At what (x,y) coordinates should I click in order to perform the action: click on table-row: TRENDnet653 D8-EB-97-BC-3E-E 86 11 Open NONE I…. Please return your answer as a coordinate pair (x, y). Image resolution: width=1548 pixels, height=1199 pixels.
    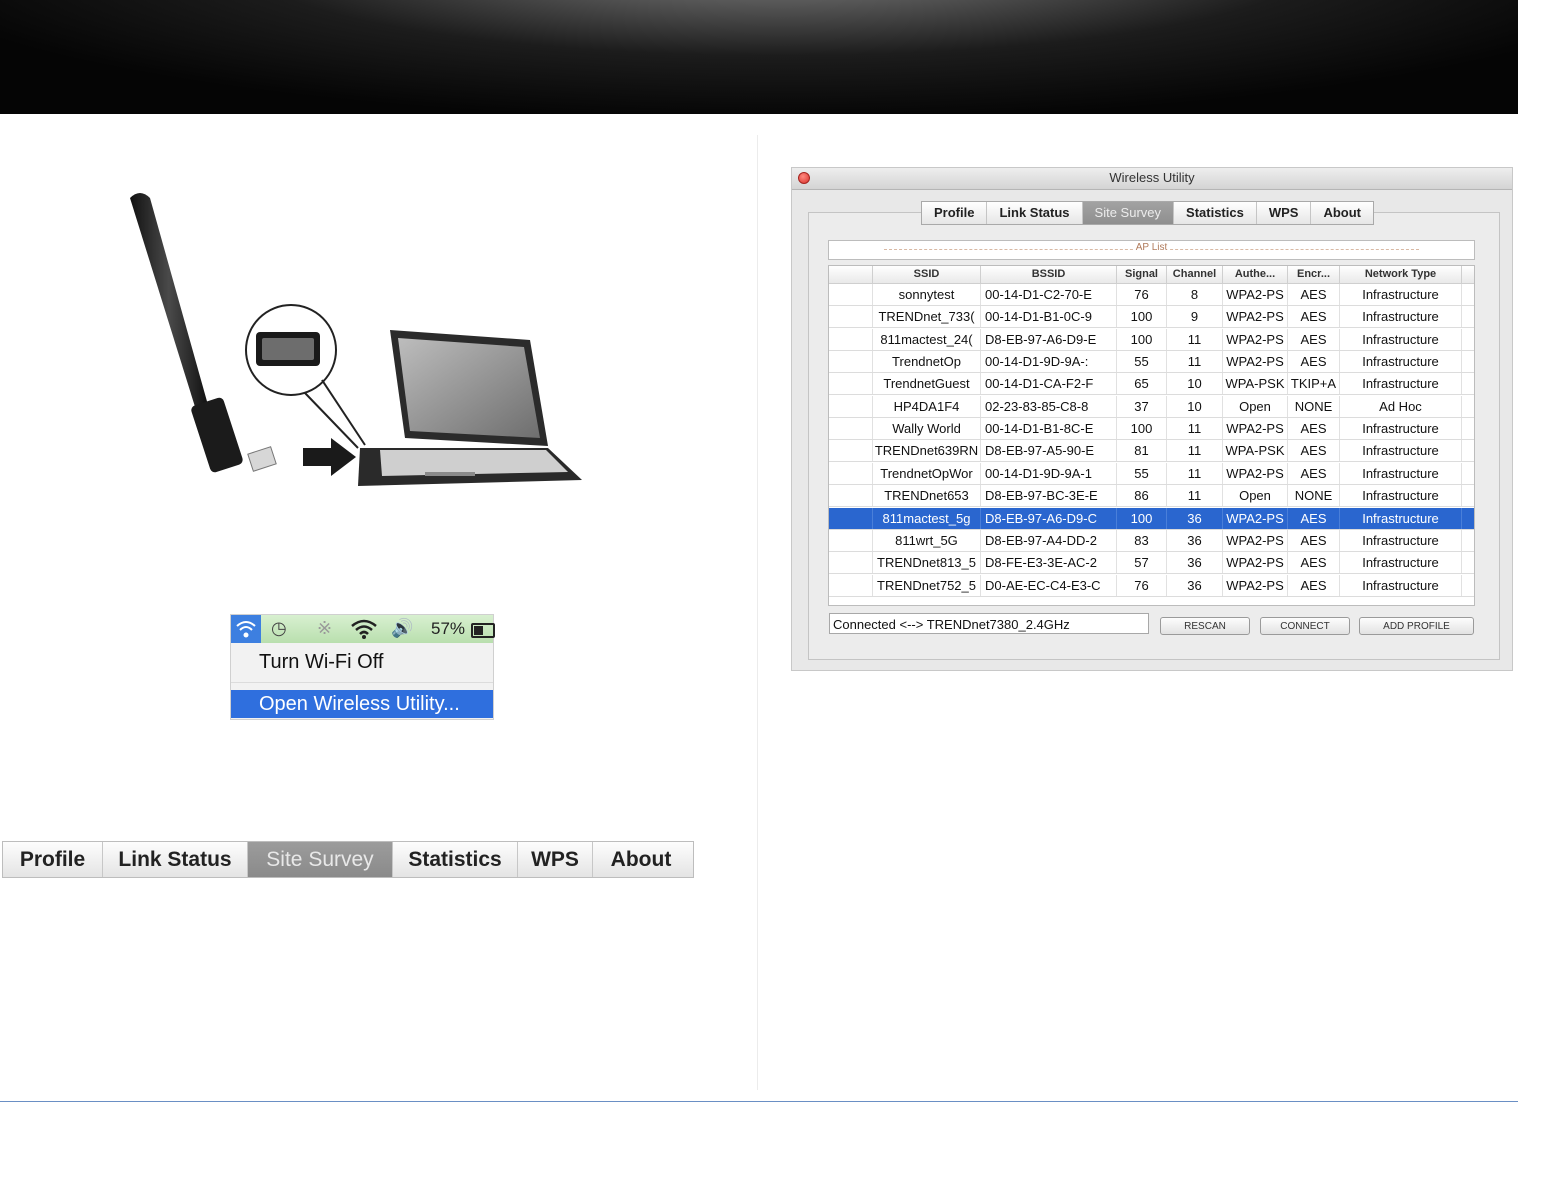
    Looking at the image, I should click on (1151, 496).